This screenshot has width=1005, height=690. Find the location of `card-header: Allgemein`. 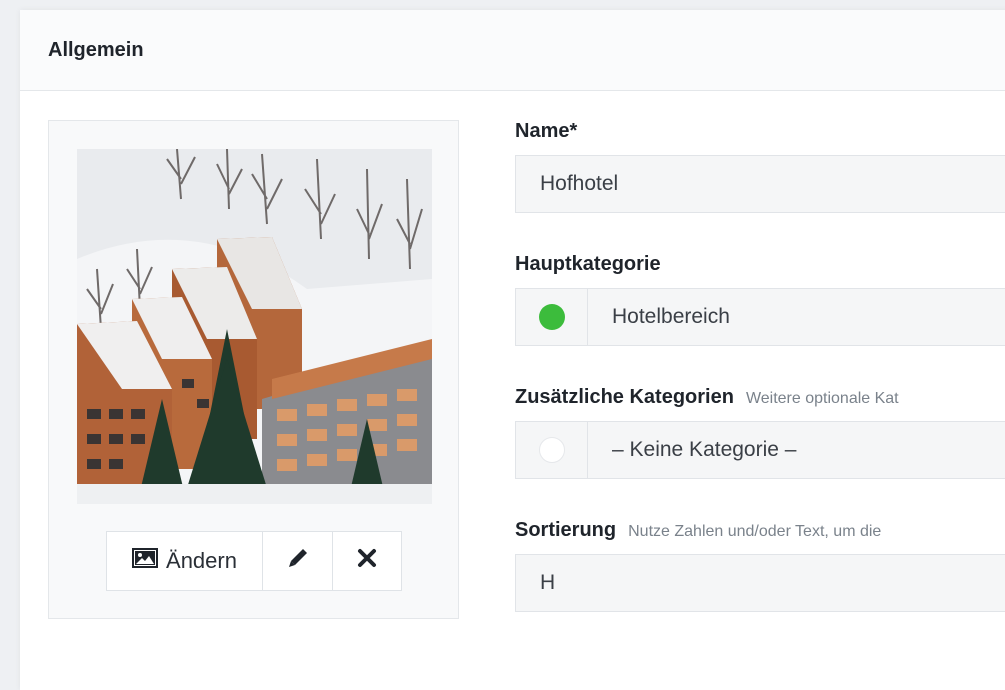

card-header: Allgemein is located at coordinates (512, 50).